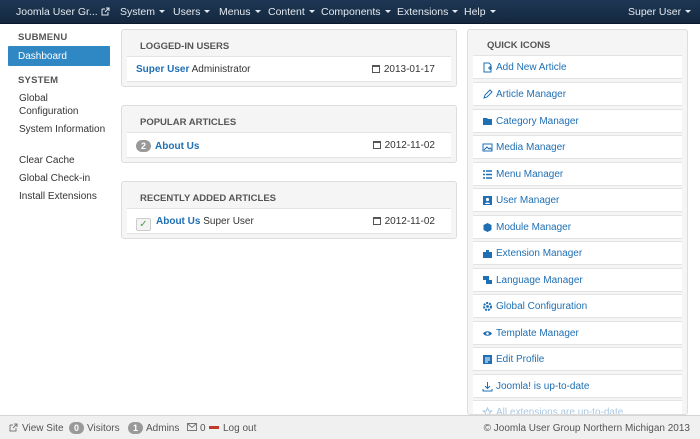 The image size is (700, 439). I want to click on quick-icon-extension-manager: Extension Manager, so click(577, 253).